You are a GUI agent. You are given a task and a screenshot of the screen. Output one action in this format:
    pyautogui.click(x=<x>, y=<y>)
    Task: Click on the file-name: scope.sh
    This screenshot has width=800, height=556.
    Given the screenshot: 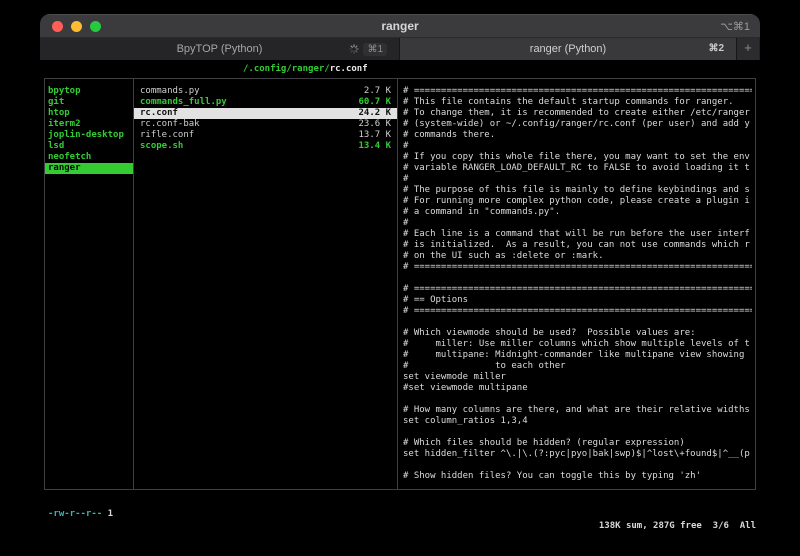 What is the action you would take?
    pyautogui.click(x=162, y=146)
    